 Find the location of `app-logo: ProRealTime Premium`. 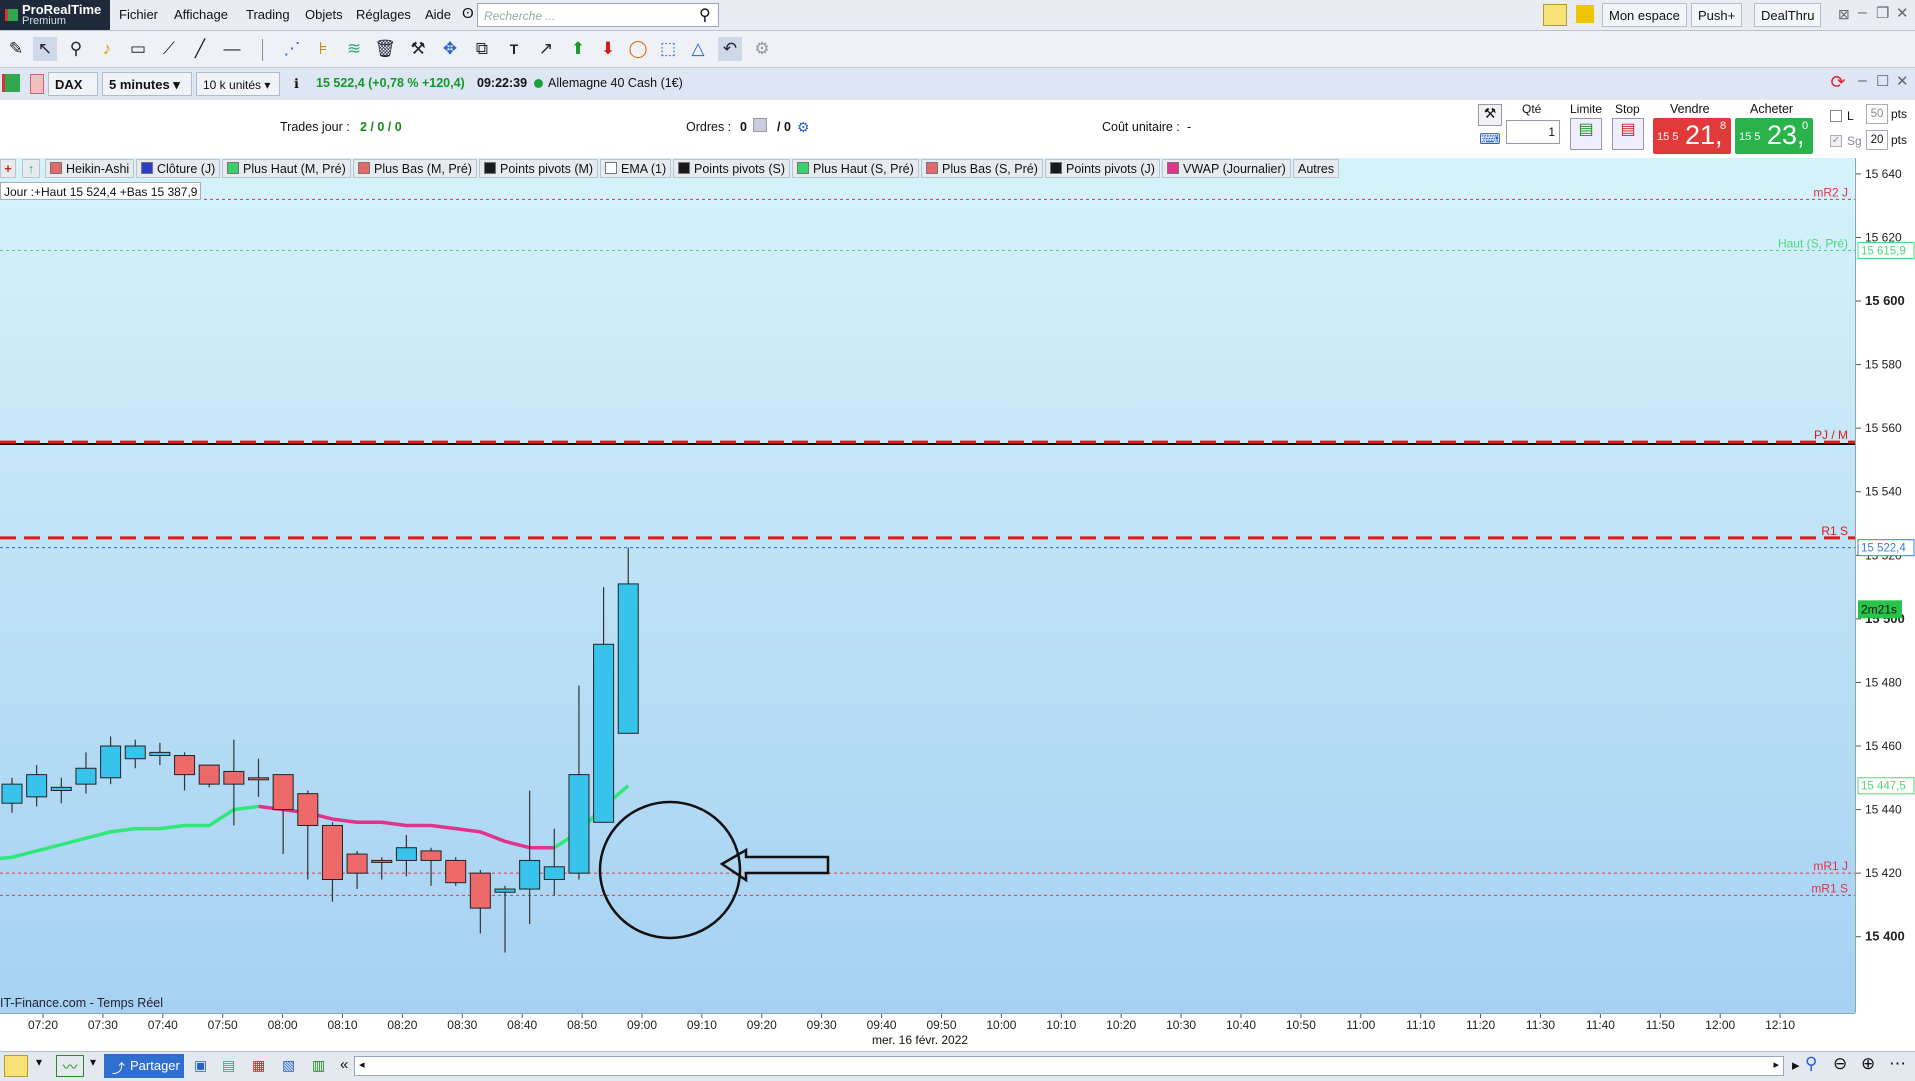

app-logo: ProRealTime Premium is located at coordinates (55, 15).